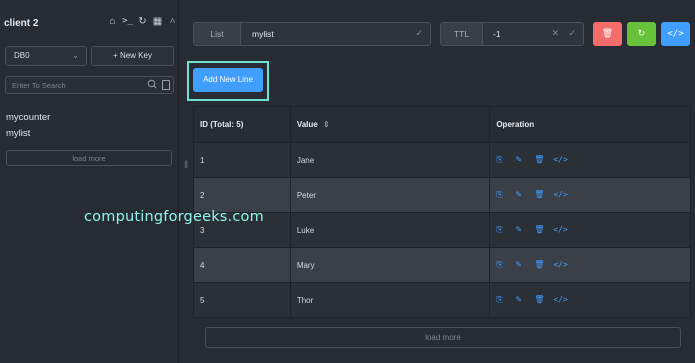 This screenshot has width=695, height=363. Describe the element at coordinates (512, 34) in the screenshot. I see `ttl-field: TTL -1 ✕ ✓` at that location.